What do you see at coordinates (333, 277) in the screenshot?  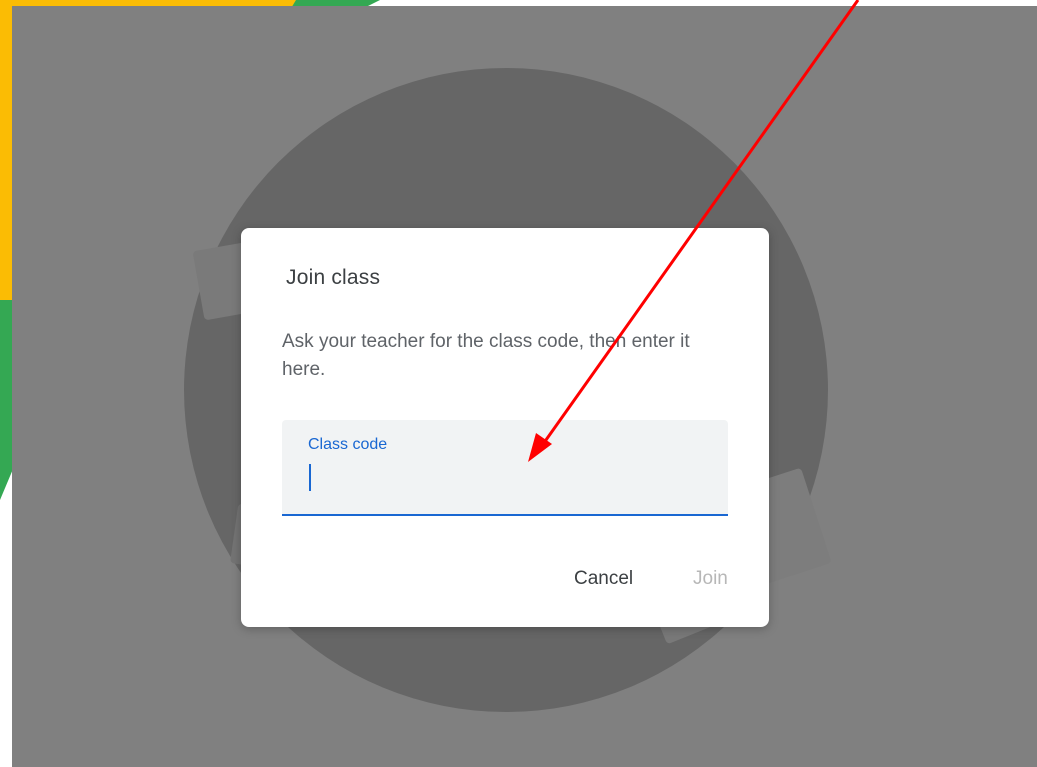 I see `dialog-title: Join class` at bounding box center [333, 277].